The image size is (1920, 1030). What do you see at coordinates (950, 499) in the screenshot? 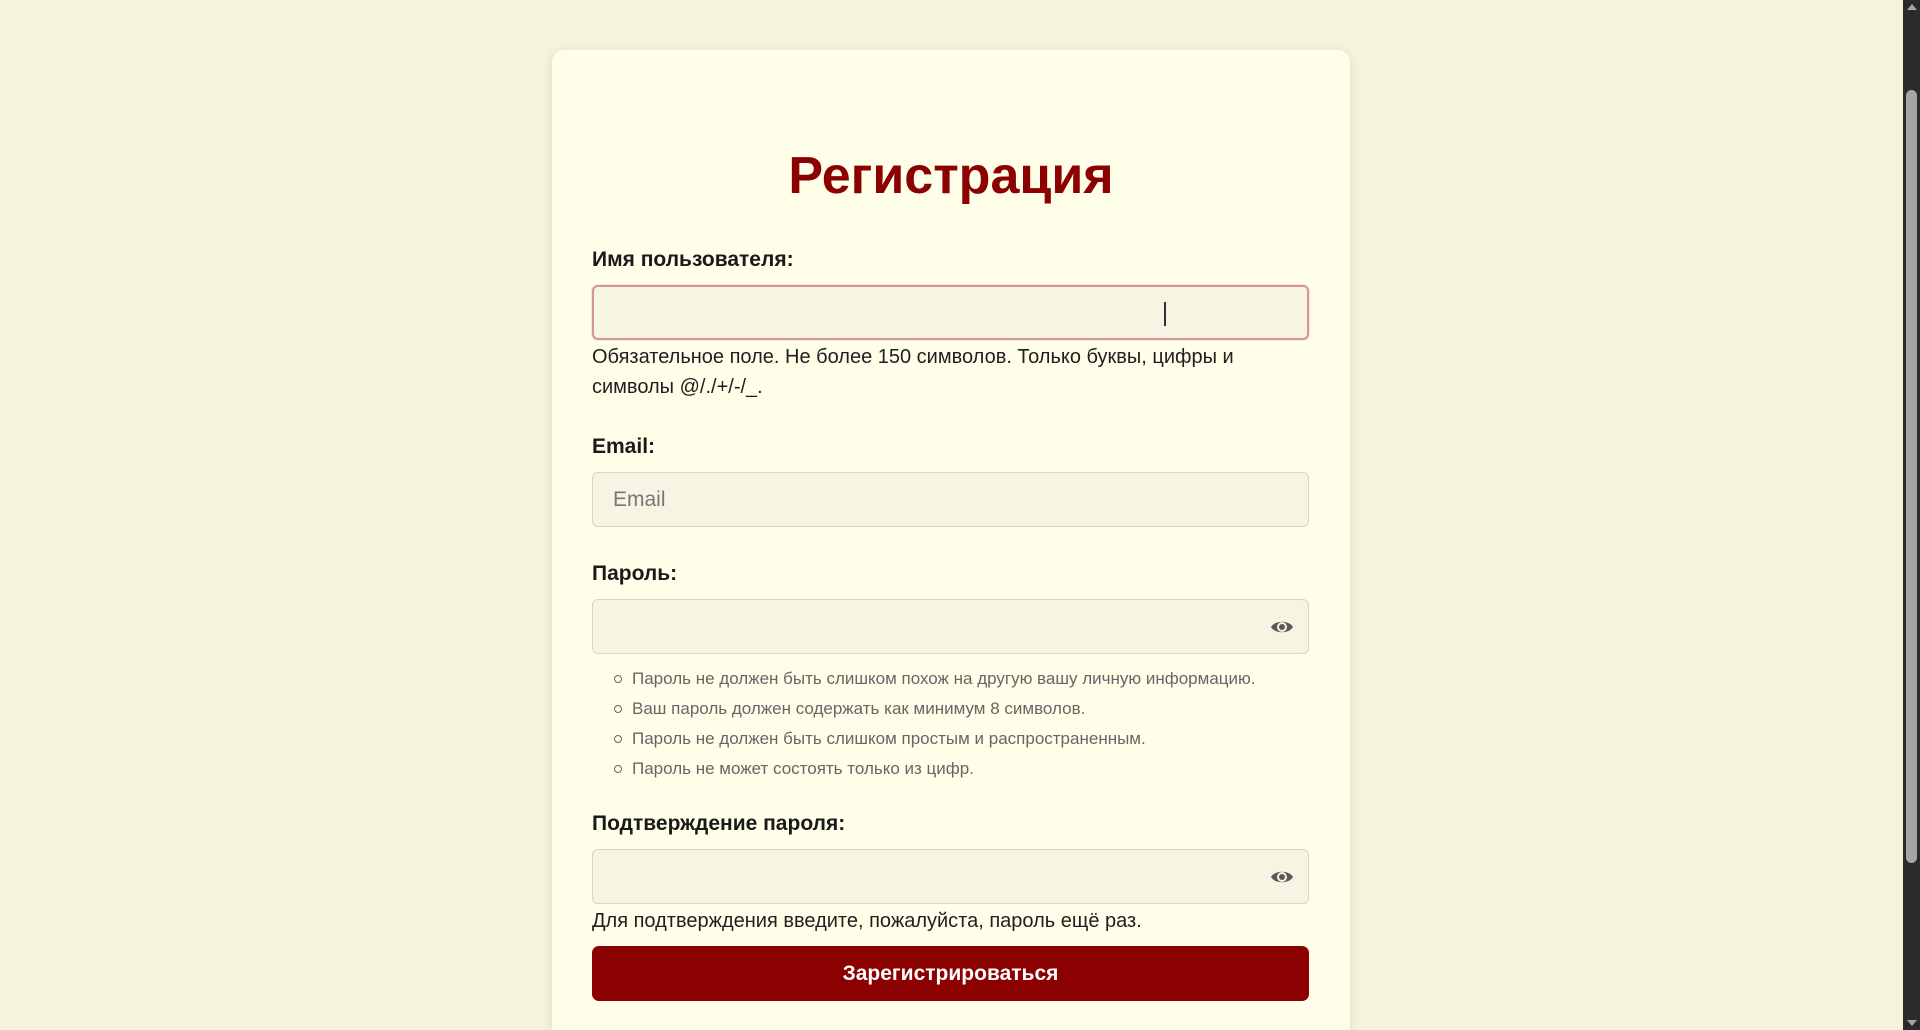
I see `email-input` at bounding box center [950, 499].